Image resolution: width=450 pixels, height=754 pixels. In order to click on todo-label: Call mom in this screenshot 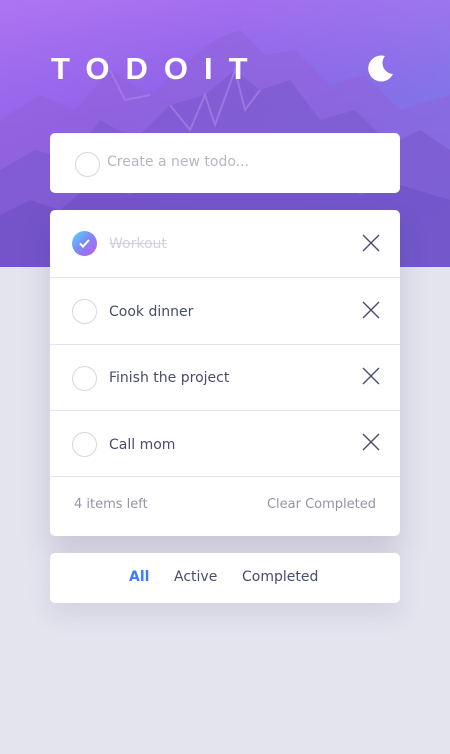, I will do `click(142, 445)`.